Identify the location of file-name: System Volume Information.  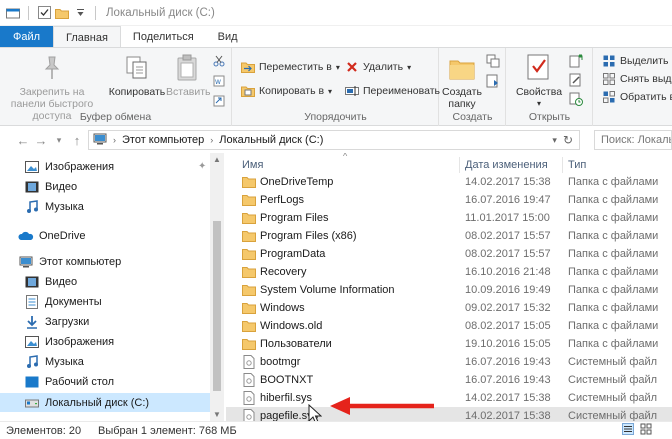
(327, 290).